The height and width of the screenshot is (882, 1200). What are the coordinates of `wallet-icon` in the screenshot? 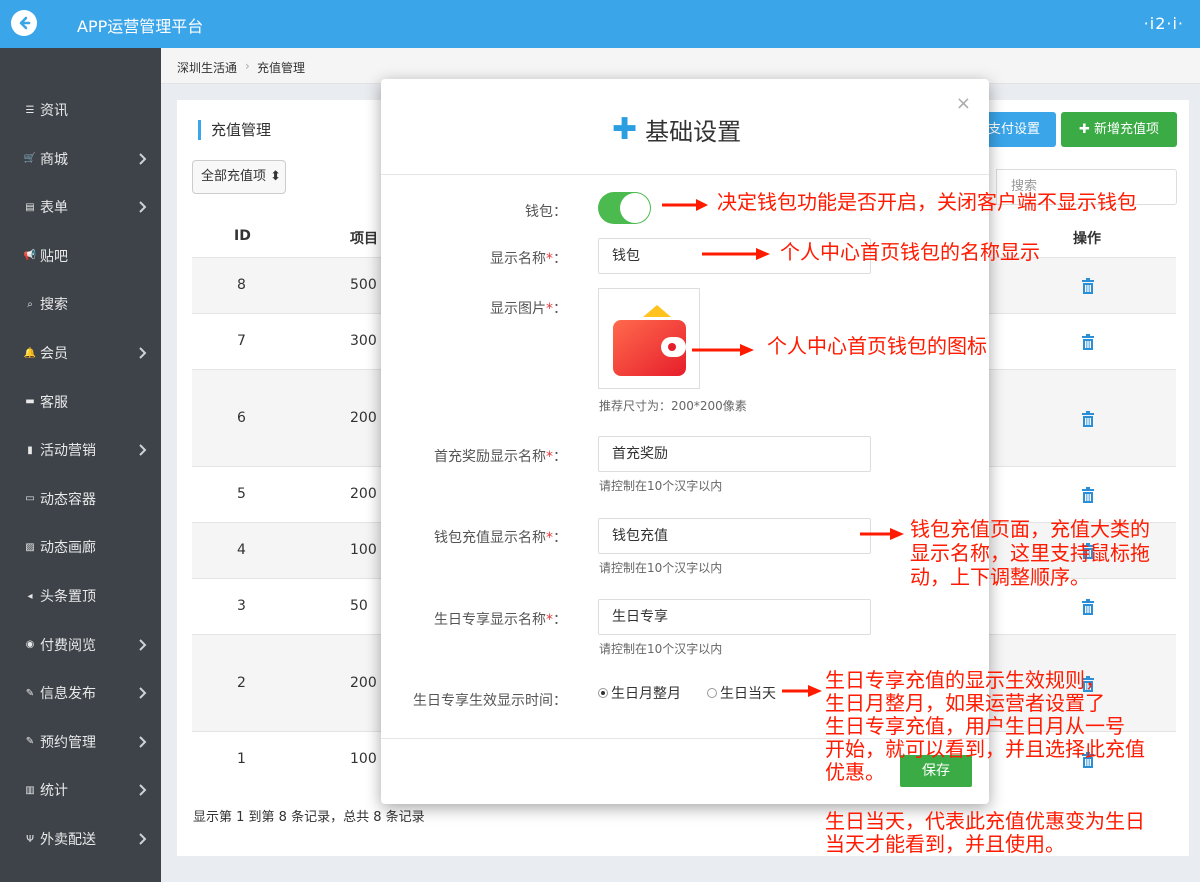 It's located at (649, 340).